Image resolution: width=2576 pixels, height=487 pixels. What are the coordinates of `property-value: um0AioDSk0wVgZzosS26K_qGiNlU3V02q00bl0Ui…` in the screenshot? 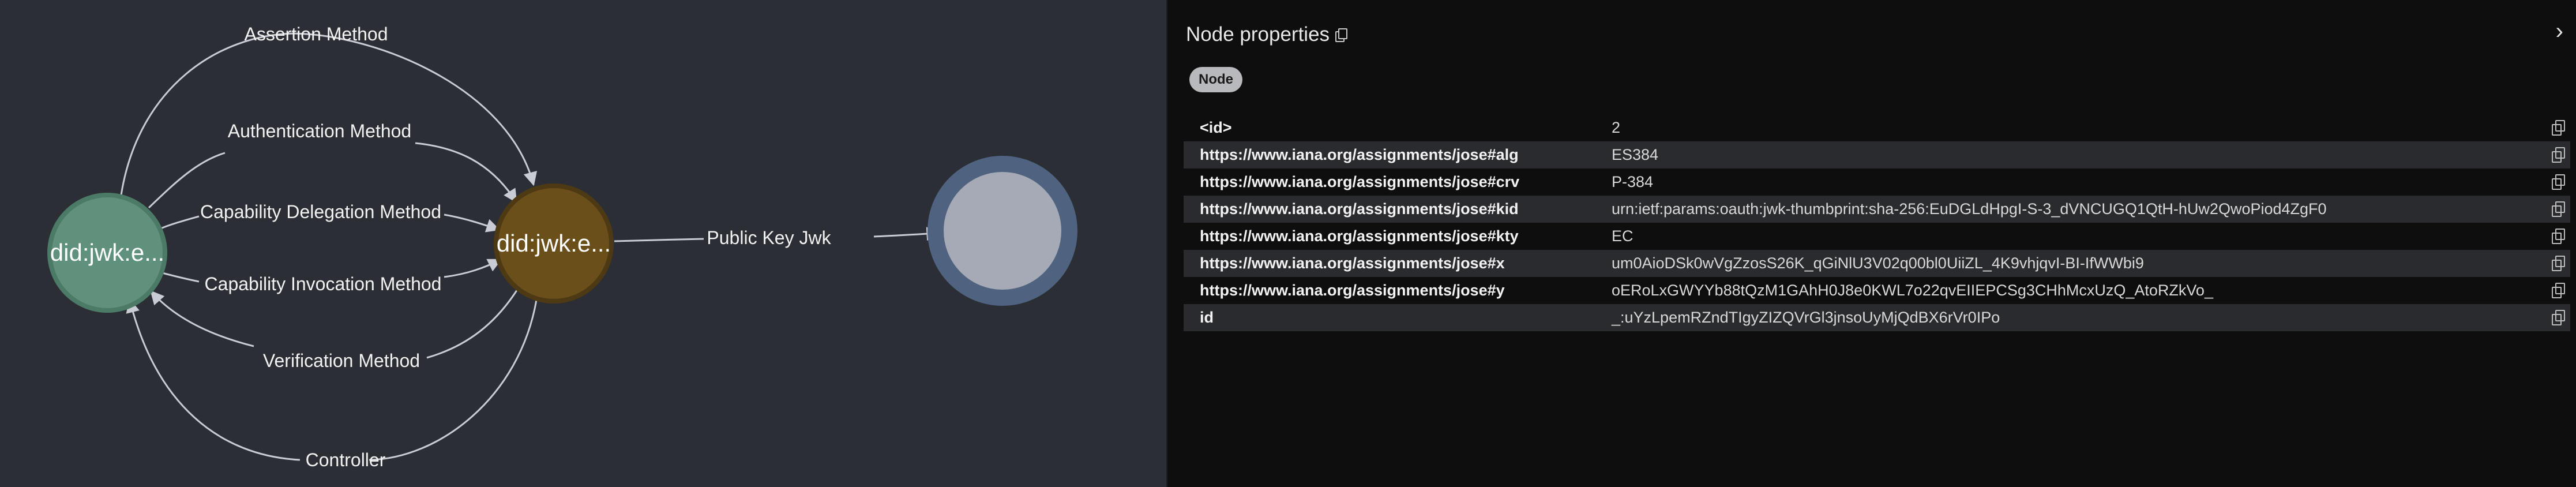 It's located at (1878, 263).